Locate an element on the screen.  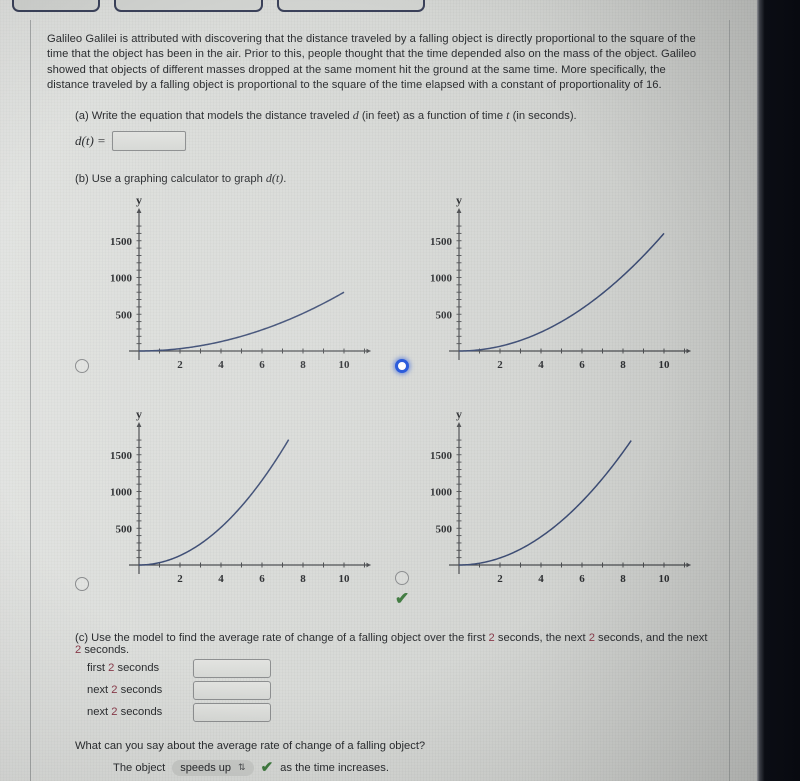
part-a-prompt-post: (in seconds). is located at coordinates (543, 115).